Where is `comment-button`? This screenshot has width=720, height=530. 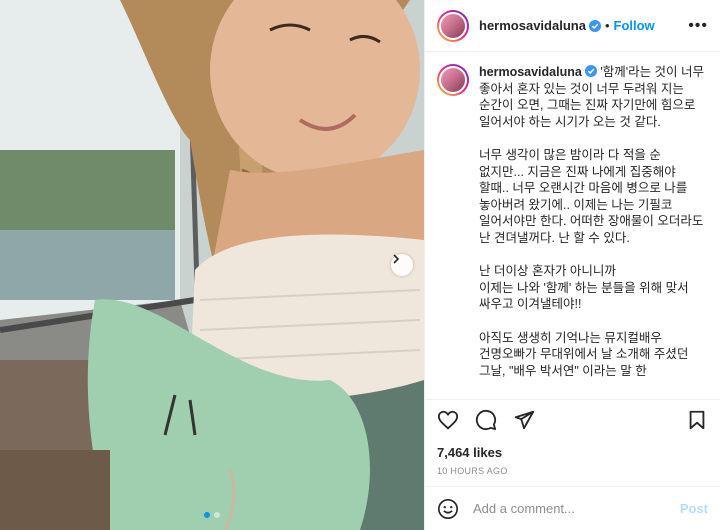 comment-button is located at coordinates (486, 420).